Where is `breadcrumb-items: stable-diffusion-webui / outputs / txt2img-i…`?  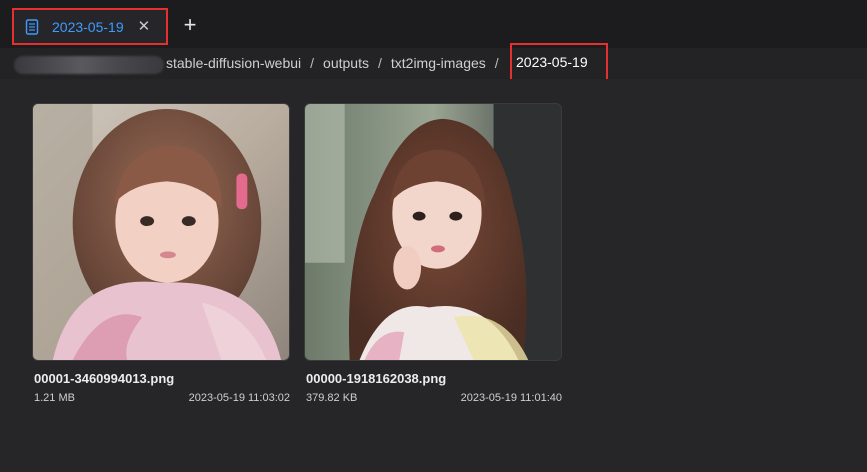 breadcrumb-items: stable-diffusion-webui / outputs / txt2img-i… is located at coordinates (337, 63).